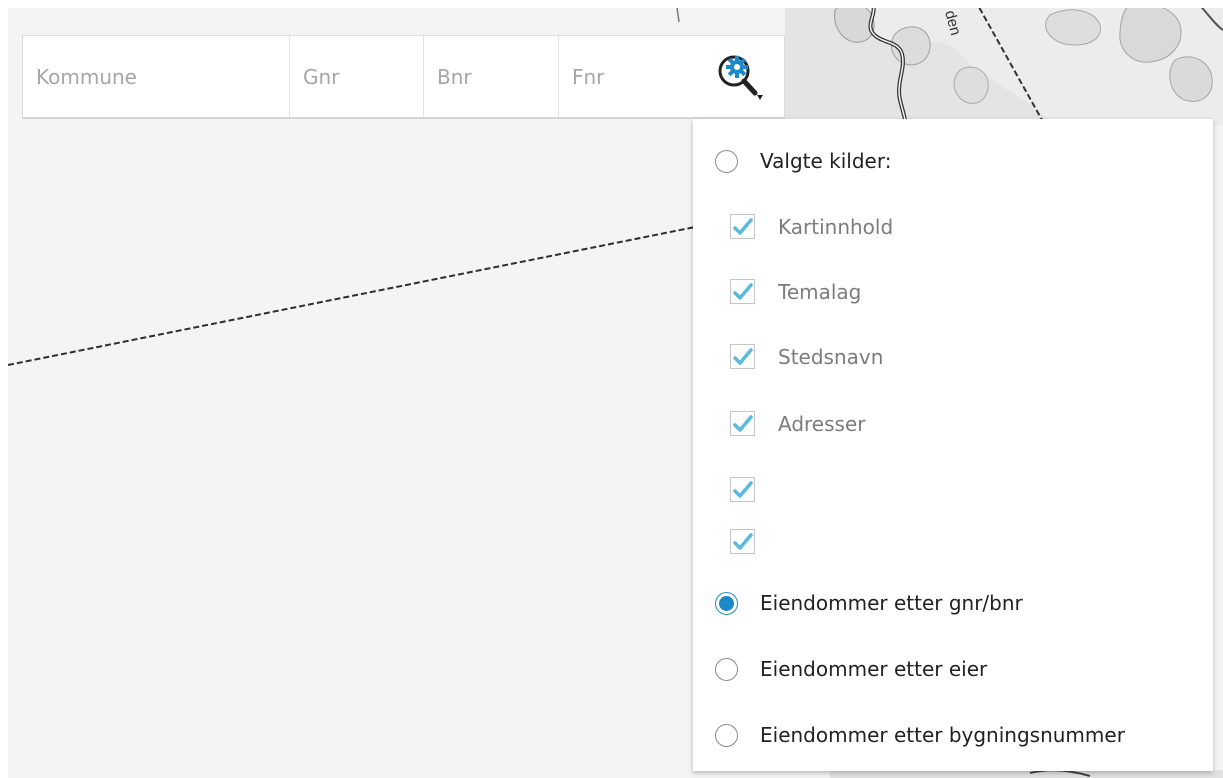  I want to click on kommune-placeholder: Kommune, so click(86, 76).